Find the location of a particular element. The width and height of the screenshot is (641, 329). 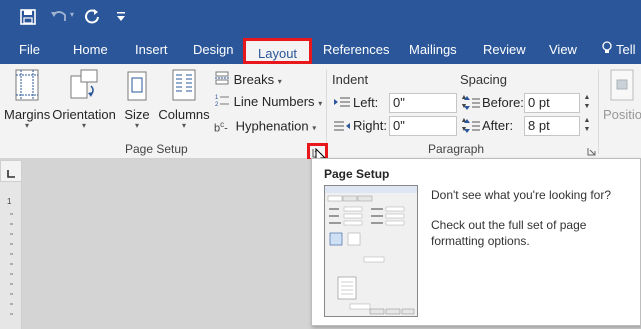

tooltip-line-1: Don't see what you're looking for? is located at coordinates (521, 195).